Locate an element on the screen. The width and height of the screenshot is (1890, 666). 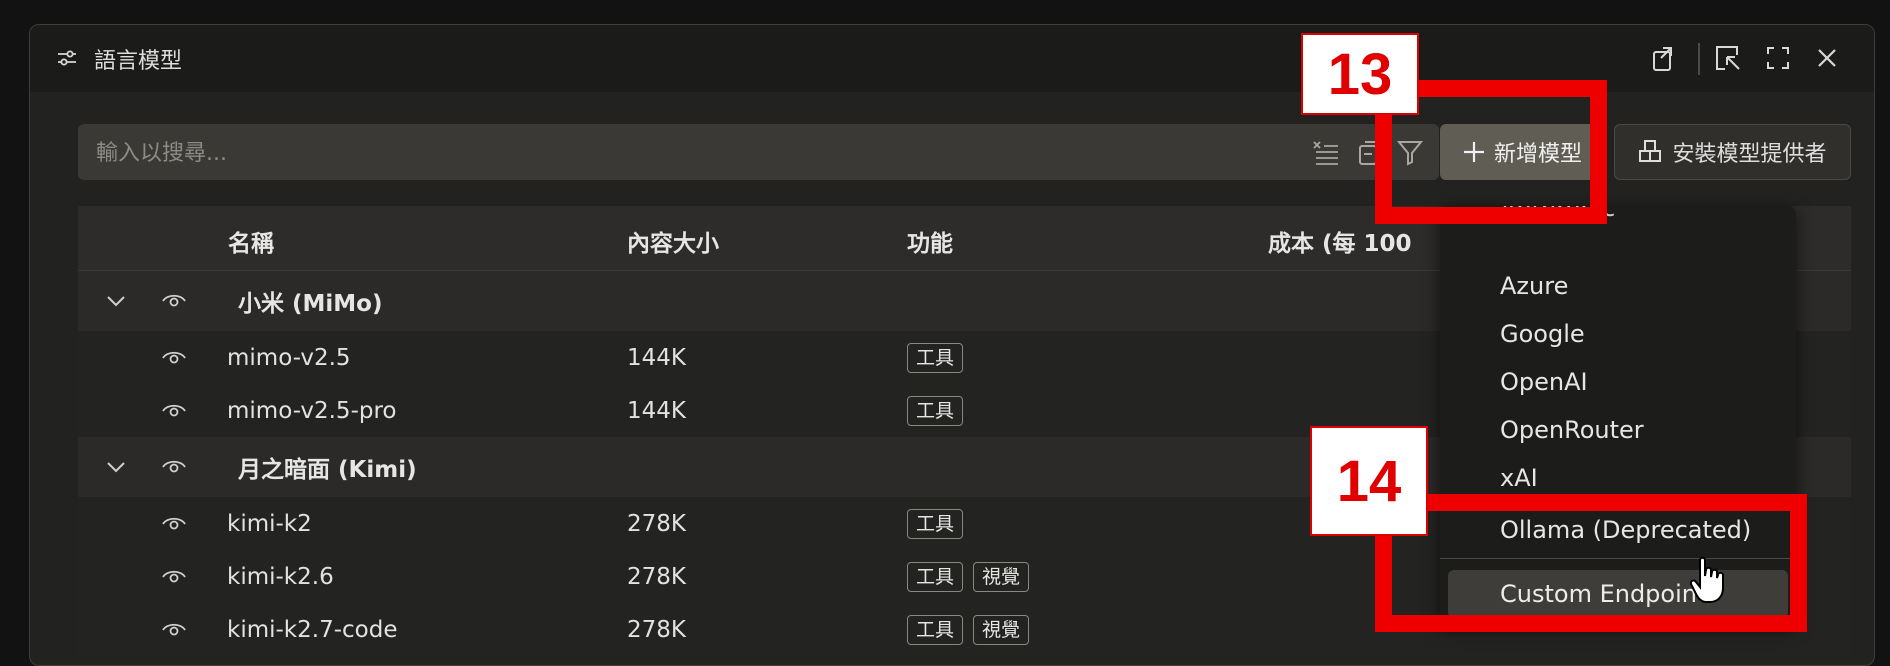
close-button is located at coordinates (1827, 58).